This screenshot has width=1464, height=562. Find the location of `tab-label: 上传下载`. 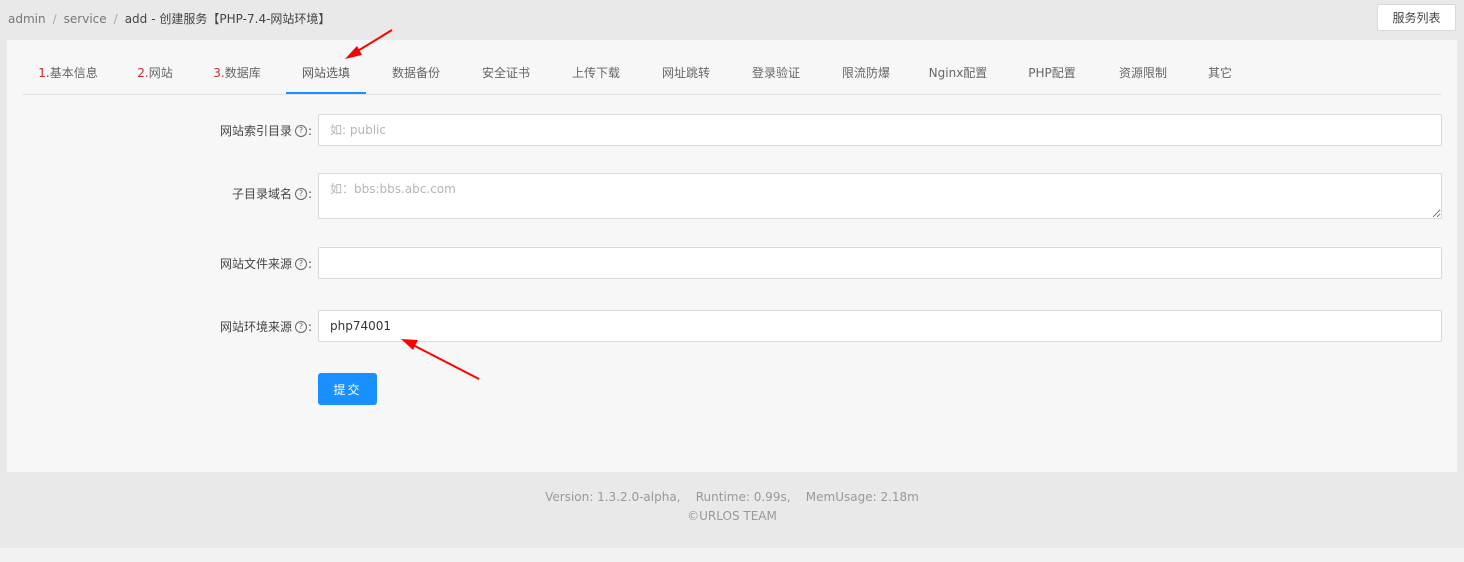

tab-label: 上传下载 is located at coordinates (595, 73).